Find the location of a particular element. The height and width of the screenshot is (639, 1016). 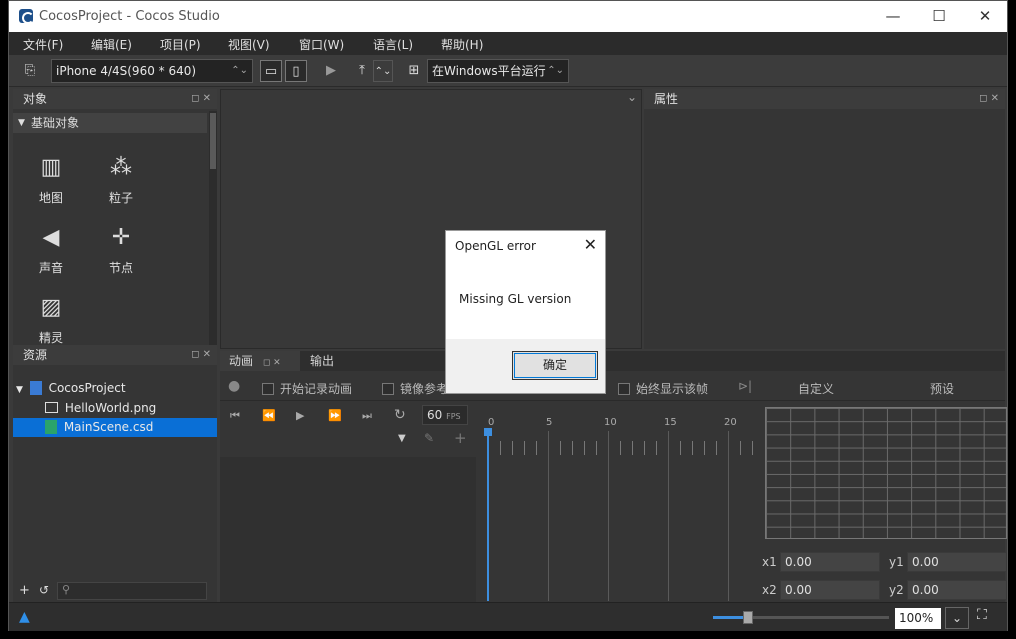

tree-project: ▼ CocosProject is located at coordinates (71, 389).